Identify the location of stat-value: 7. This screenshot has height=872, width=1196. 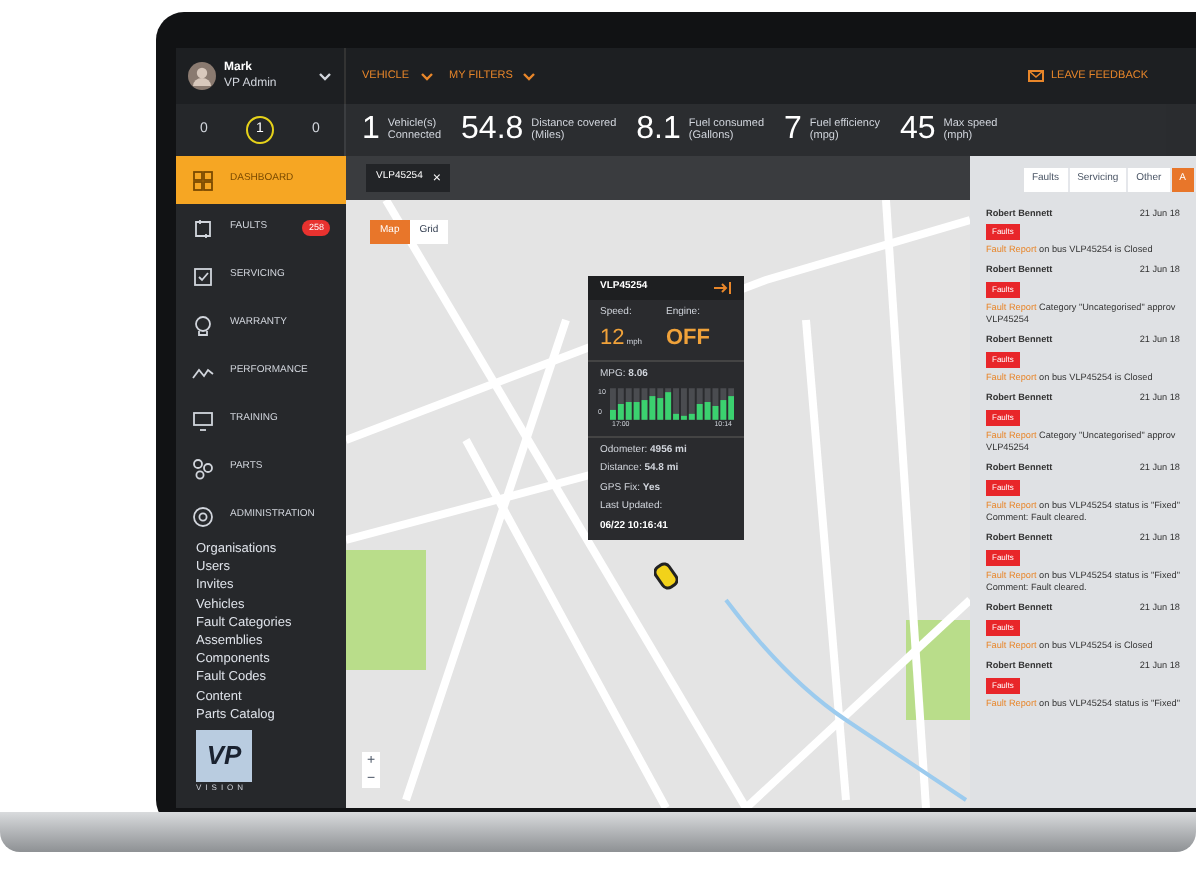
(793, 130).